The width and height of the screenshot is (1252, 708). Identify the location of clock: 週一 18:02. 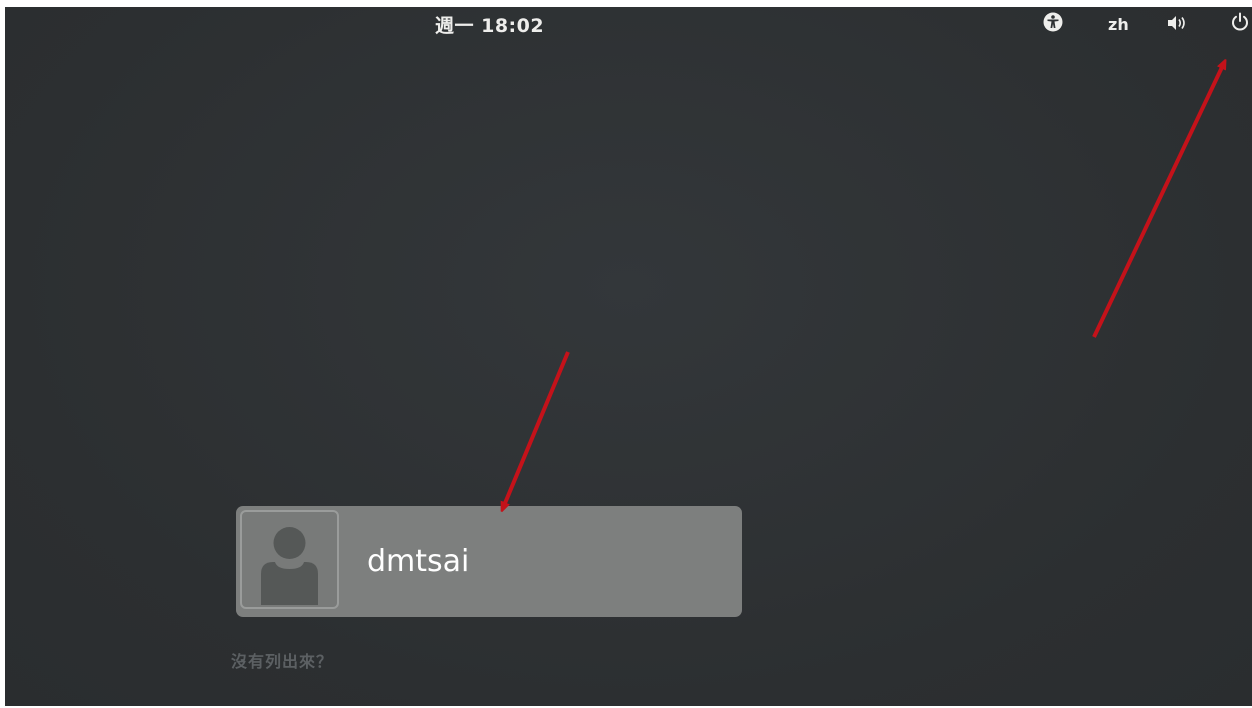
(489, 24).